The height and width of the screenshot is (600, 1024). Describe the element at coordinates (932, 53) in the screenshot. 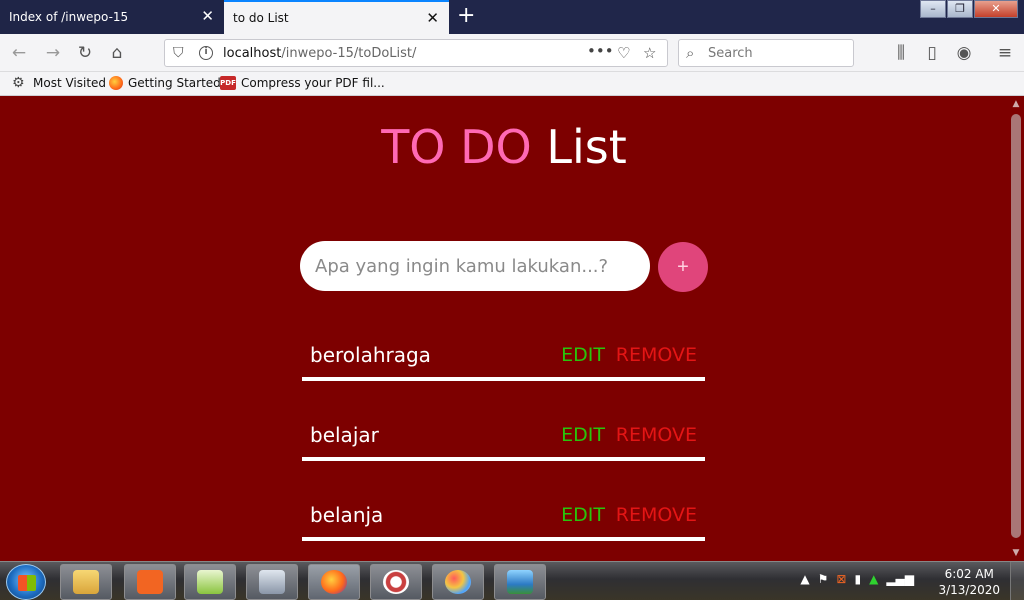

I see `sidebar-icon: ▯` at that location.